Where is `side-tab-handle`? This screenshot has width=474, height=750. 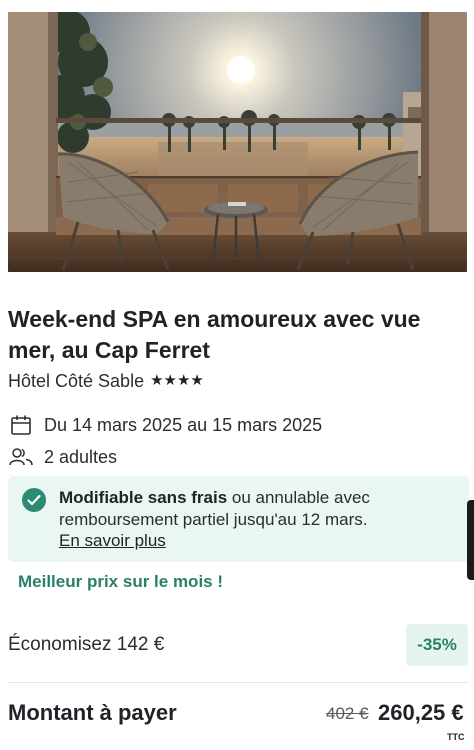
side-tab-handle is located at coordinates (470, 540).